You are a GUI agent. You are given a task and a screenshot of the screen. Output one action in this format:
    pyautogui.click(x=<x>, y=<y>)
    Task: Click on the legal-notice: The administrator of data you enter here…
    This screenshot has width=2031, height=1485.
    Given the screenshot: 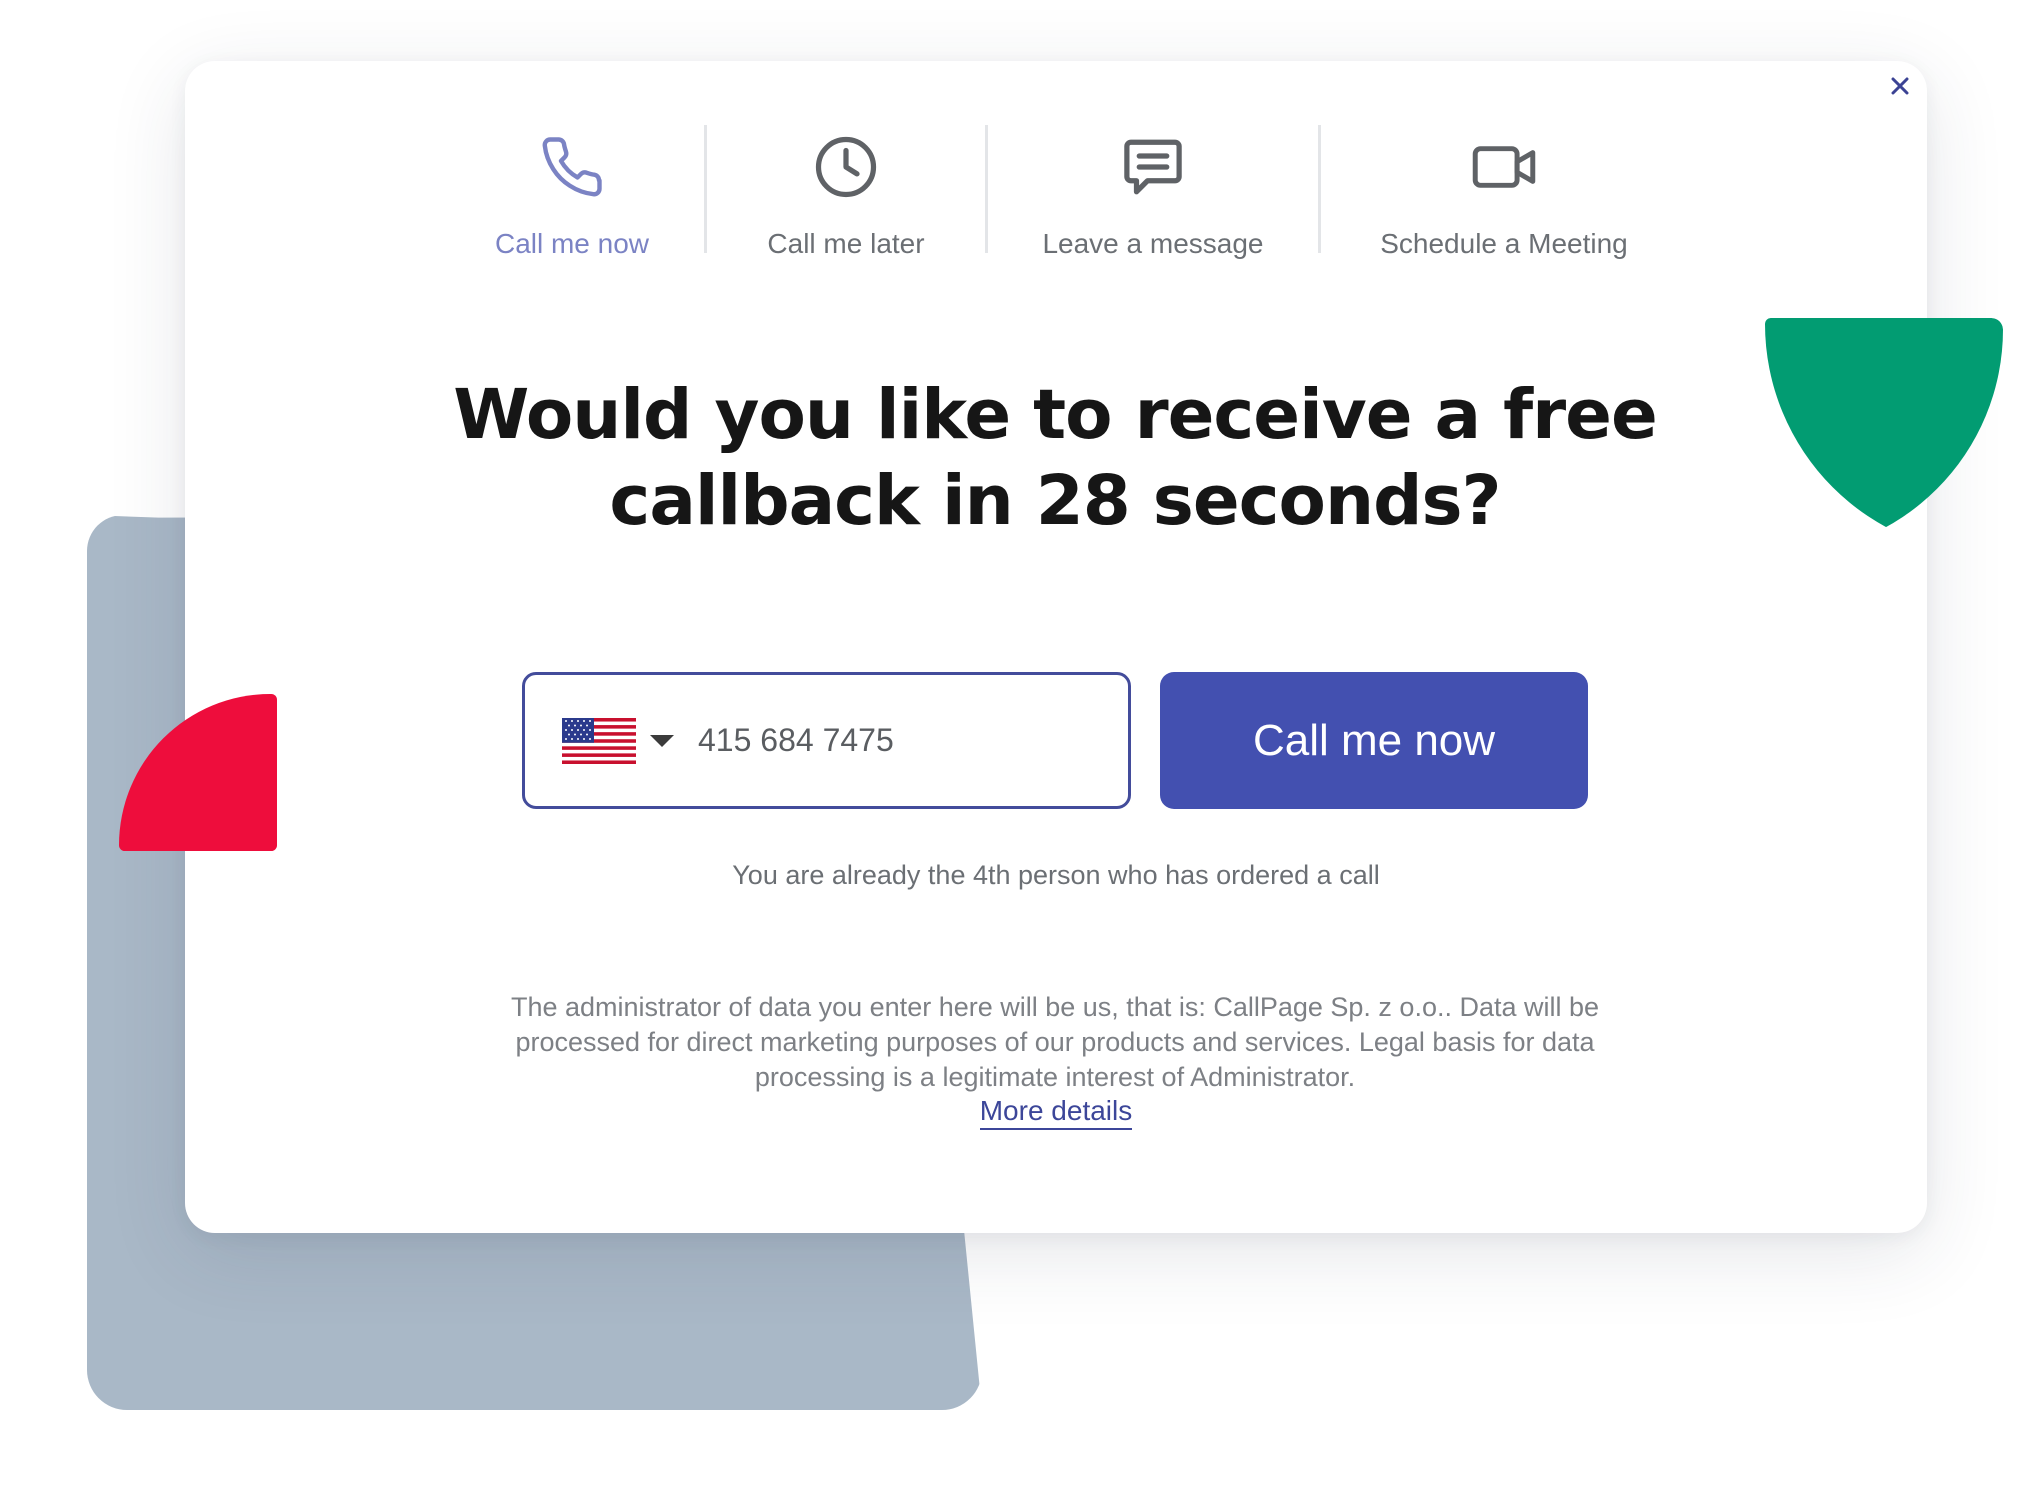 What is the action you would take?
    pyautogui.click(x=1055, y=1042)
    